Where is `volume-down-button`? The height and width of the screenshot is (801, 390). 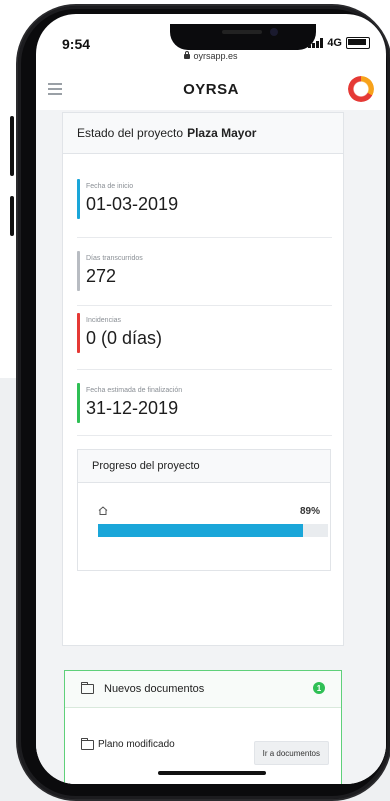 volume-down-button is located at coordinates (12, 216).